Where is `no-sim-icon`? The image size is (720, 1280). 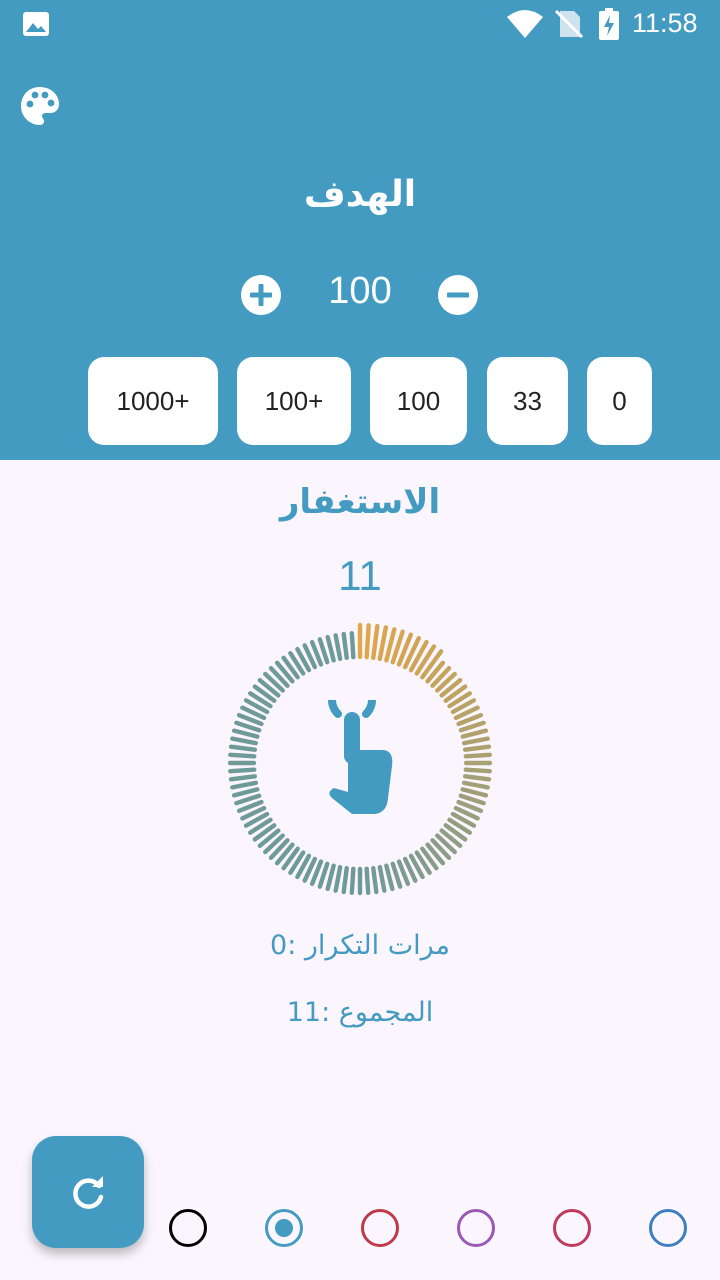 no-sim-icon is located at coordinates (569, 24).